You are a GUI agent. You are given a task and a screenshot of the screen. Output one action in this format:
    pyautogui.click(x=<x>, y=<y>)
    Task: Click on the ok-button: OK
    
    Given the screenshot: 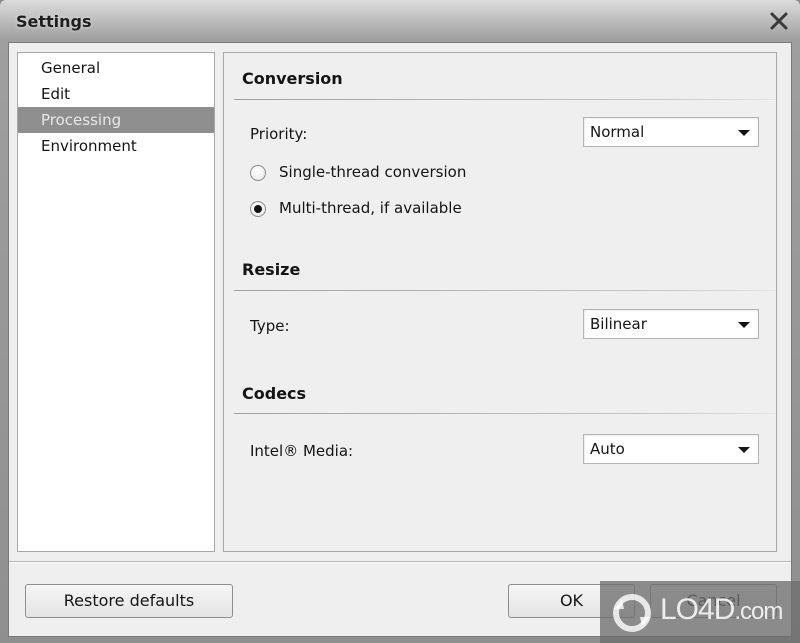 What is the action you would take?
    pyautogui.click(x=571, y=601)
    